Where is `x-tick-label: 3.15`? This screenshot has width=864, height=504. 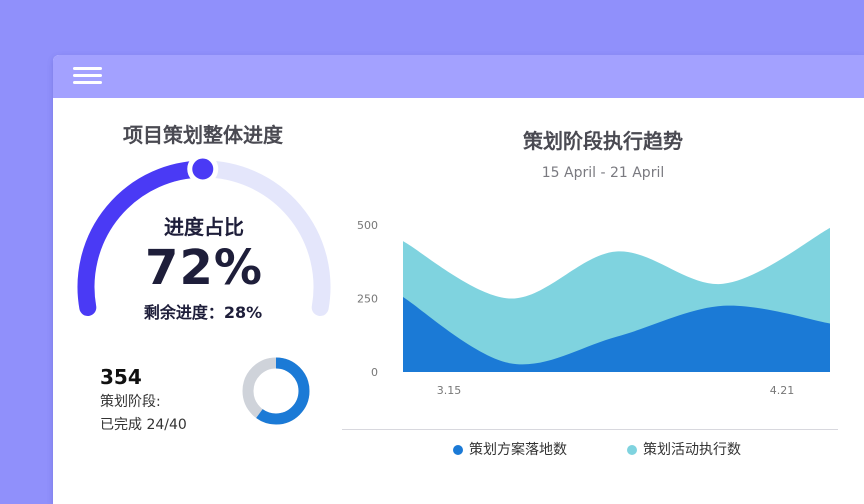 x-tick-label: 3.15 is located at coordinates (449, 390).